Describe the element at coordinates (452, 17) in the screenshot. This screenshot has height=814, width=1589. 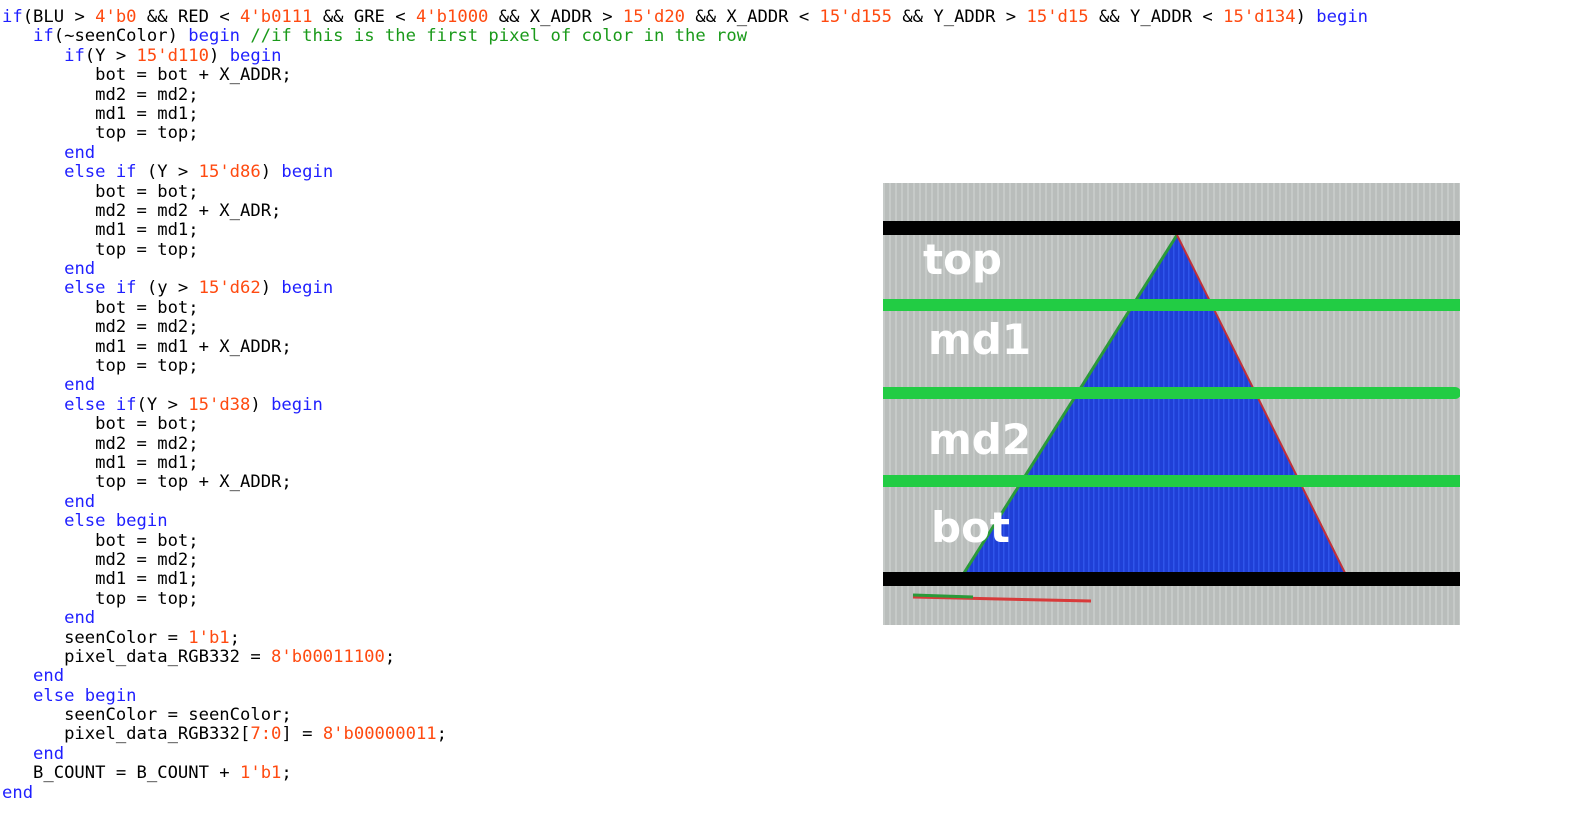
I see `code-token: 4'b1000` at that location.